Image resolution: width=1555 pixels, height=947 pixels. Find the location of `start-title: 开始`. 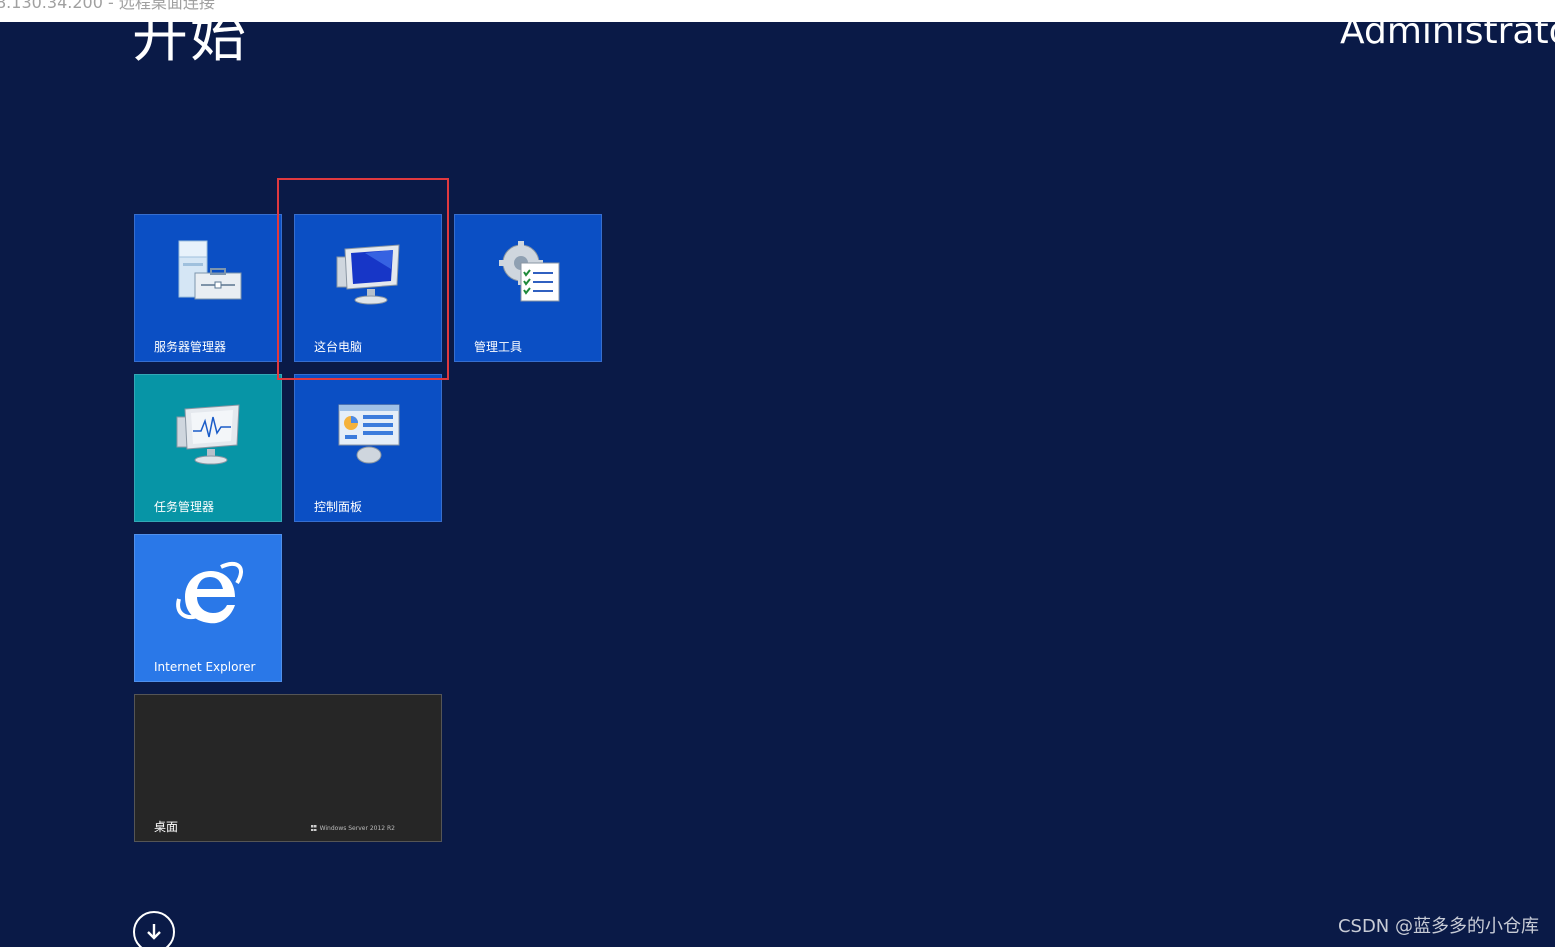

start-title: 开始 is located at coordinates (190, 46).